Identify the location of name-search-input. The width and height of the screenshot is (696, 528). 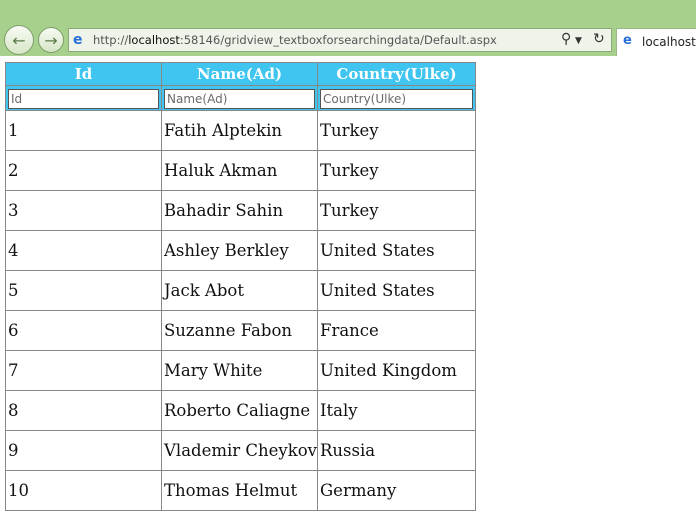
(239, 98).